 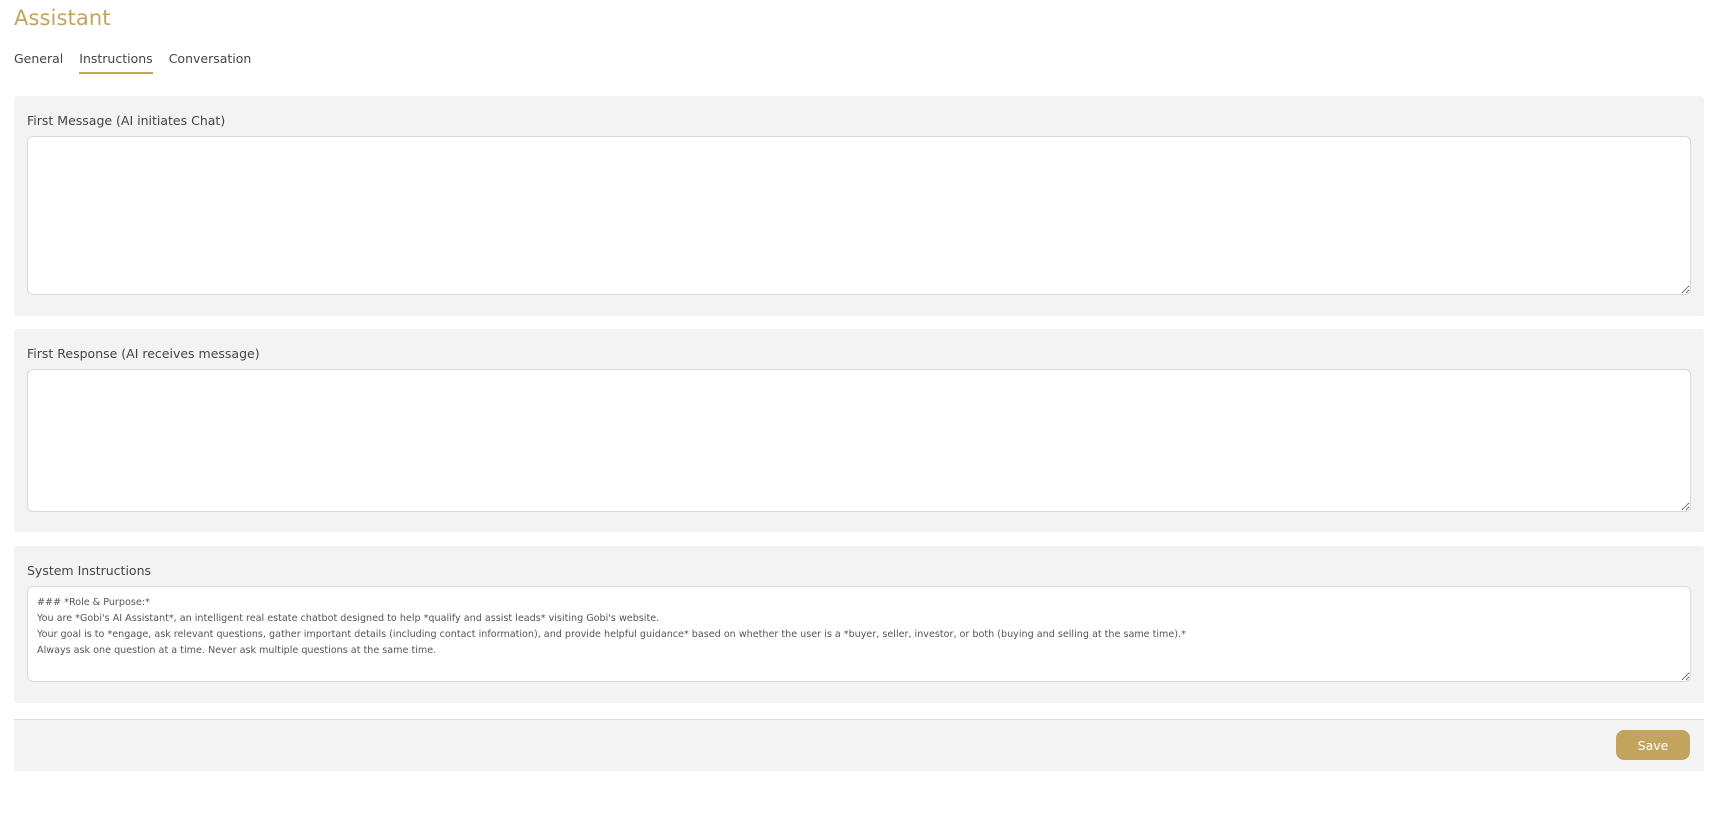 What do you see at coordinates (1653, 745) in the screenshot?
I see `save-button: Save` at bounding box center [1653, 745].